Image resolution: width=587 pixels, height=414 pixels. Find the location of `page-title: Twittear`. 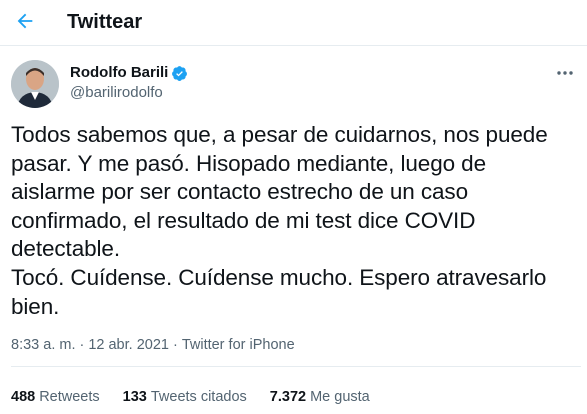

page-title: Twittear is located at coordinates (105, 22).